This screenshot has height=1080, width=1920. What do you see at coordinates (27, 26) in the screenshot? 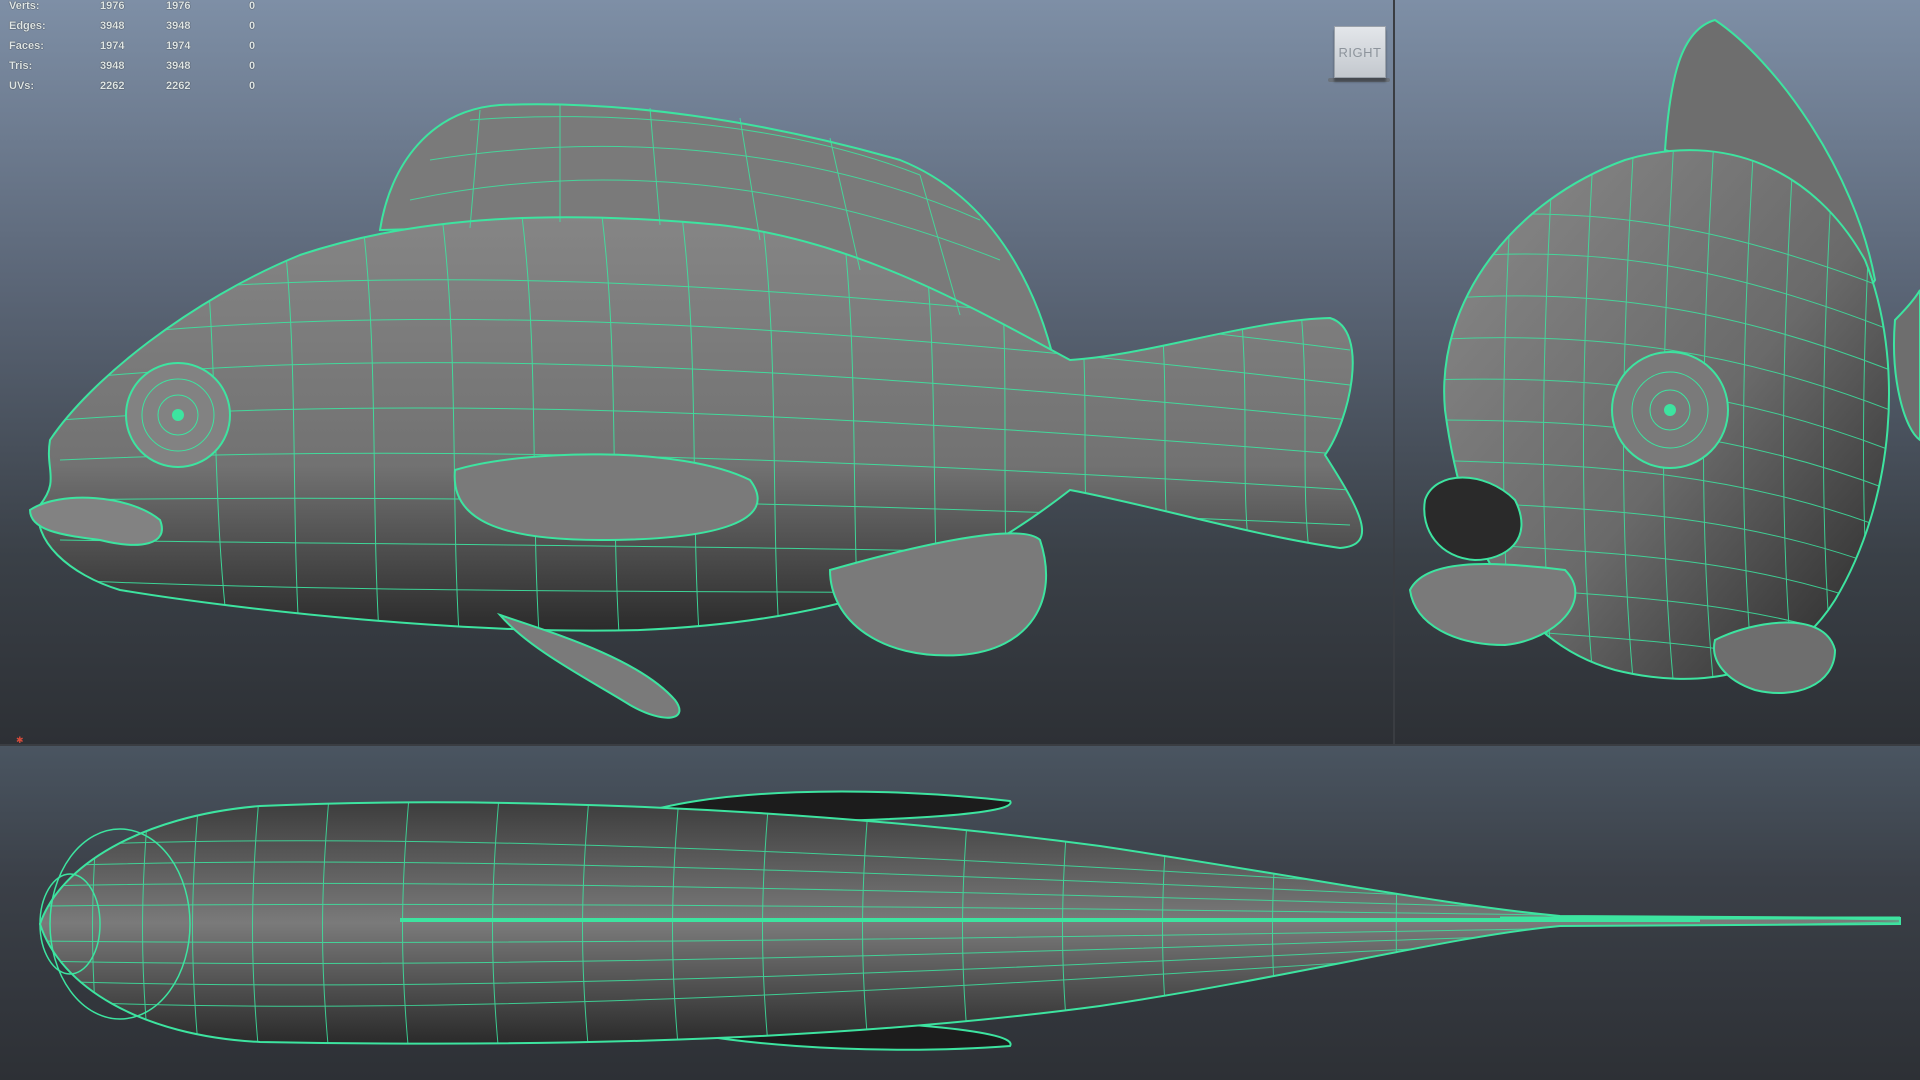
I see `hud-label: Edges:` at bounding box center [27, 26].